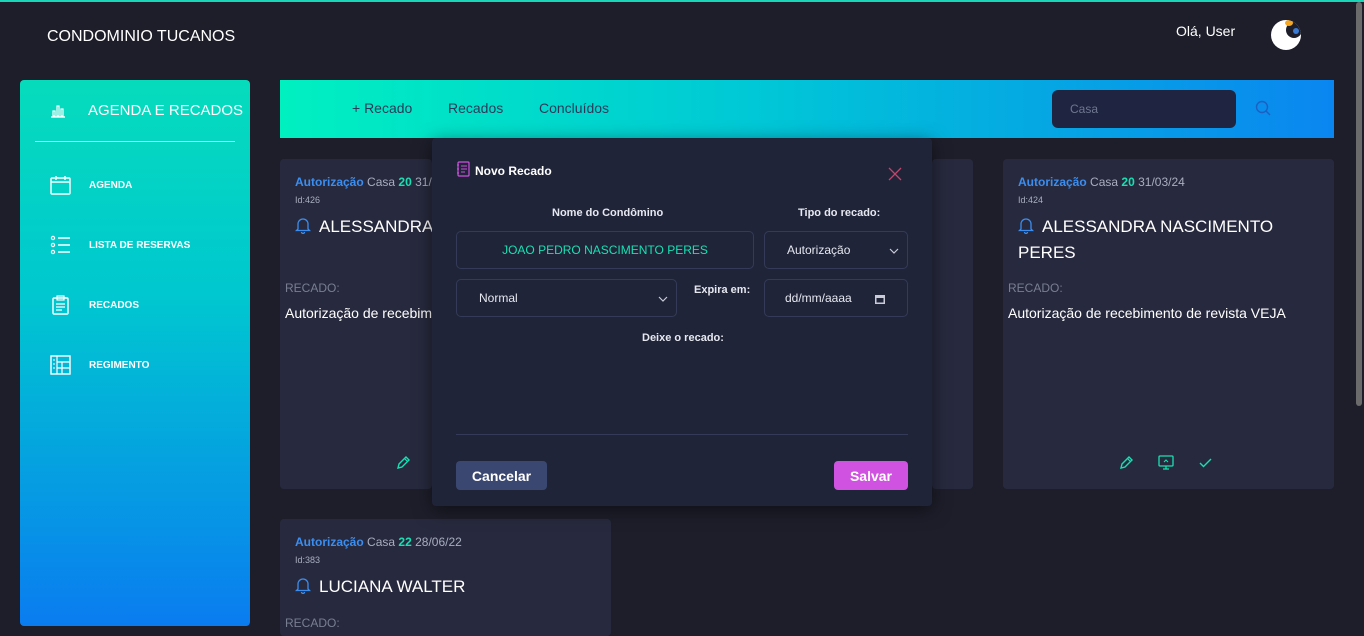  What do you see at coordinates (1144, 109) in the screenshot?
I see `search-input` at bounding box center [1144, 109].